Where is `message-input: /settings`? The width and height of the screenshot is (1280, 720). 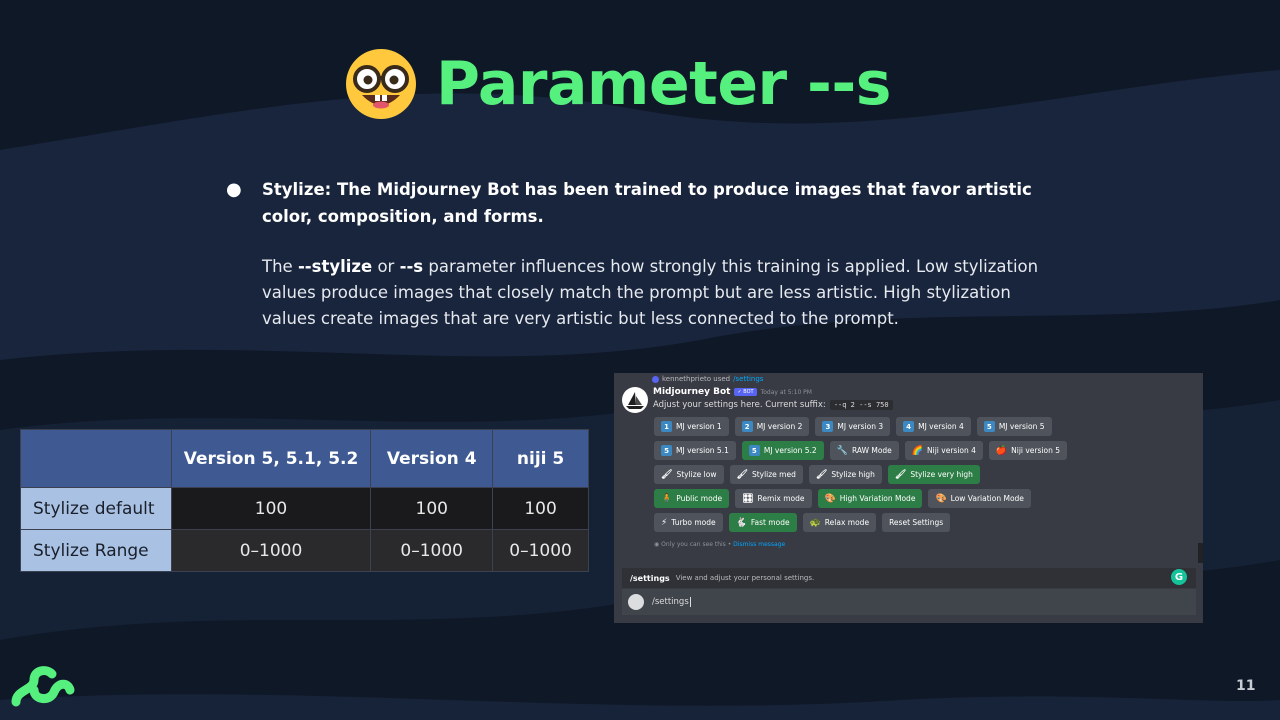
message-input: /settings is located at coordinates (909, 602).